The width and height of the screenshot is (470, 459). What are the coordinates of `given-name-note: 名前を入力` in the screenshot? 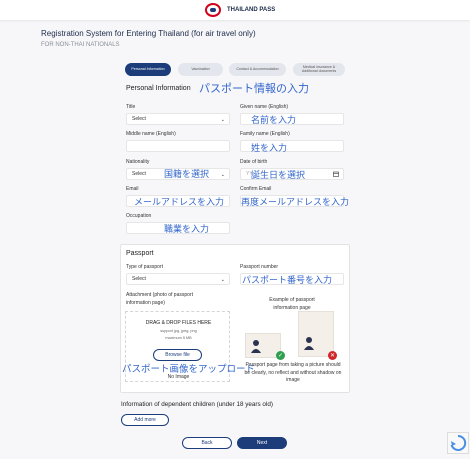 It's located at (274, 121).